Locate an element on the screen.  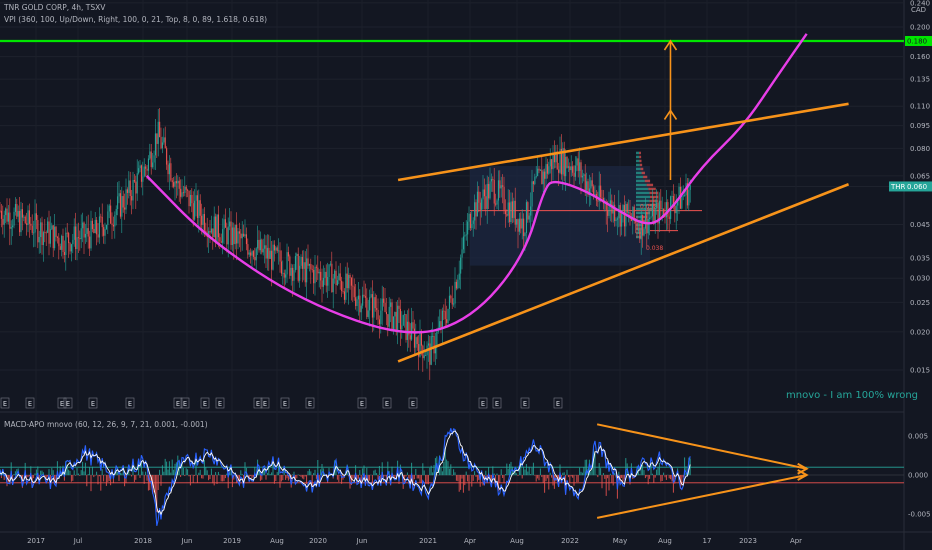
target-price-label: 0.180 is located at coordinates (917, 42).